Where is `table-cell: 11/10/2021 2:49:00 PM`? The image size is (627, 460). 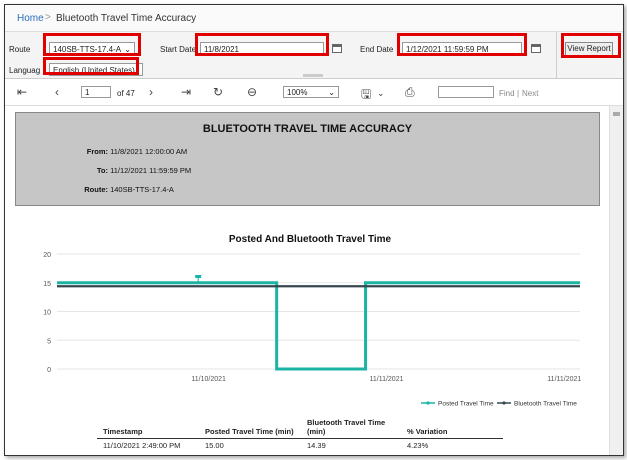
table-cell: 11/10/2021 2:49:00 PM is located at coordinates (142, 445).